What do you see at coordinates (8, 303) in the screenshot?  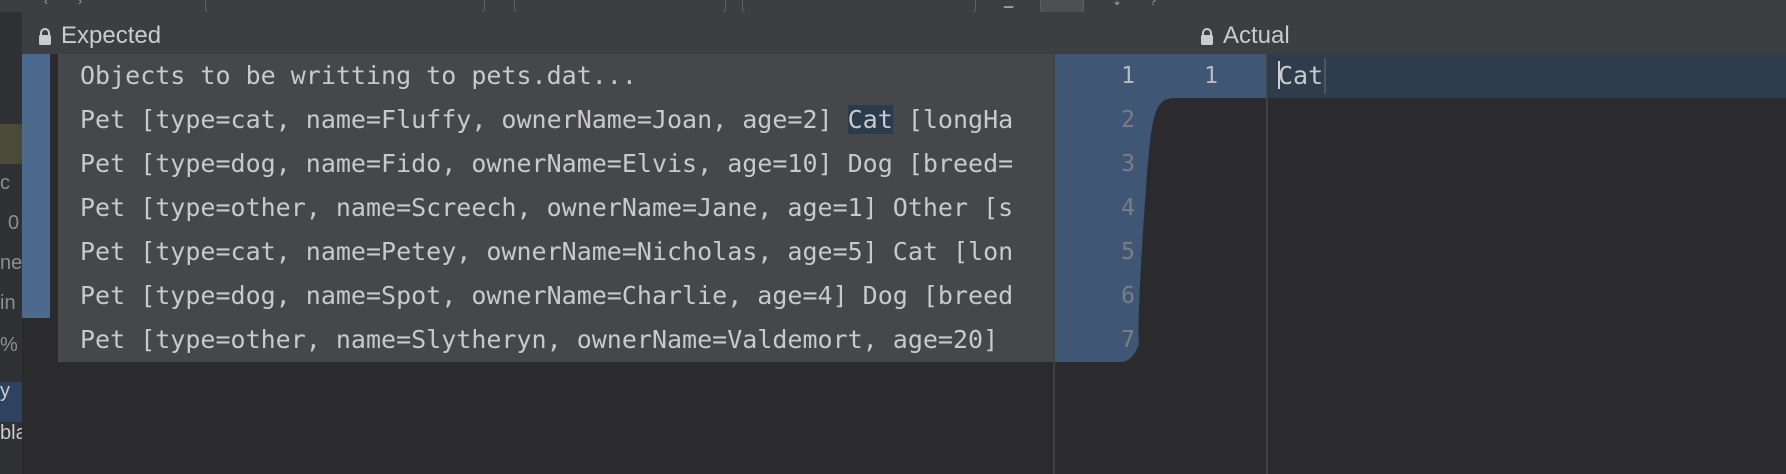 I see `strip-text: in` at bounding box center [8, 303].